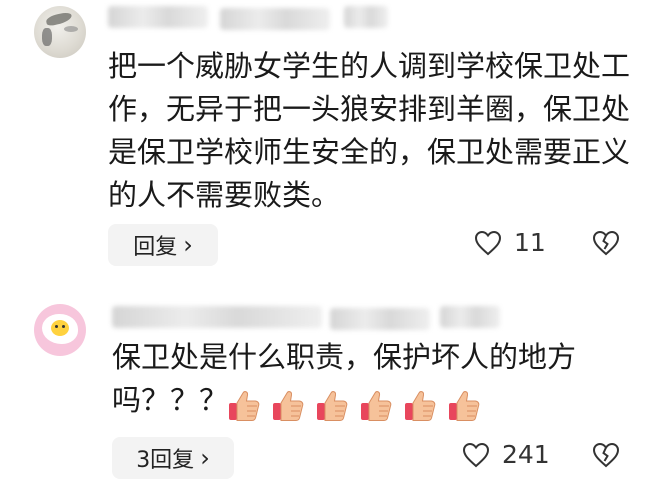 The height and width of the screenshot is (491, 660). What do you see at coordinates (165, 460) in the screenshot?
I see `reply-label: 3回复` at bounding box center [165, 460].